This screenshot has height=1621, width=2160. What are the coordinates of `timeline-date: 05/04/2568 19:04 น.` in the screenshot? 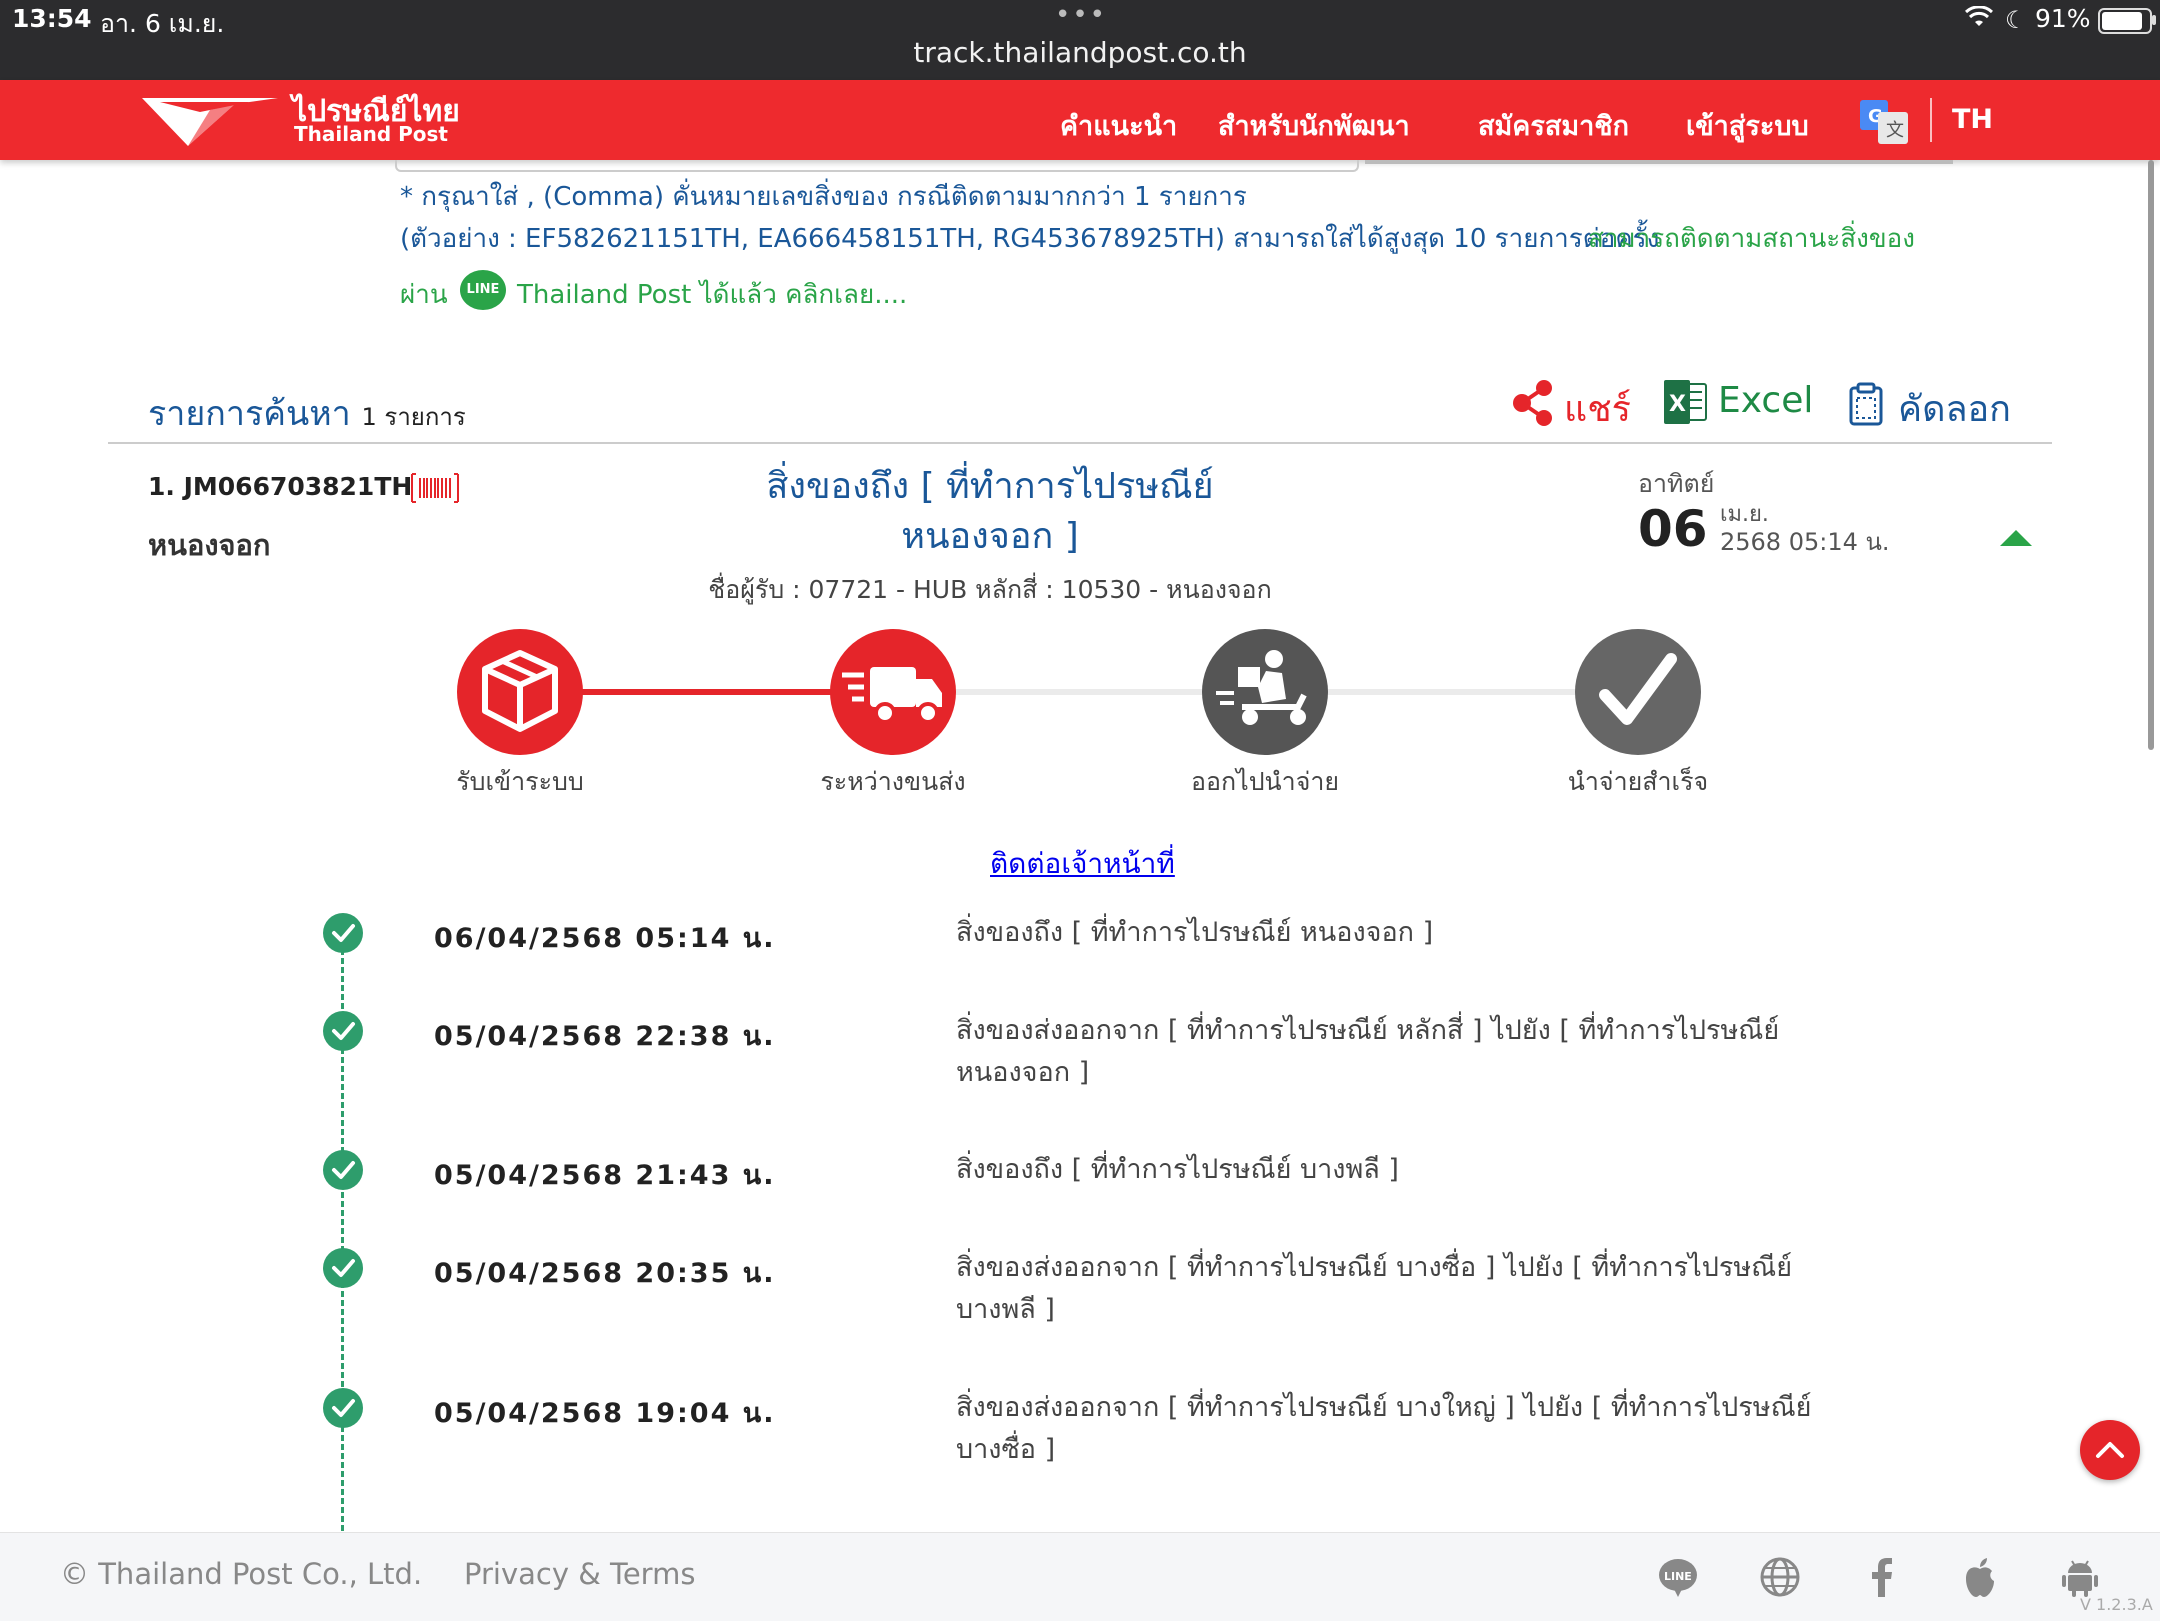 It's located at (605, 1413).